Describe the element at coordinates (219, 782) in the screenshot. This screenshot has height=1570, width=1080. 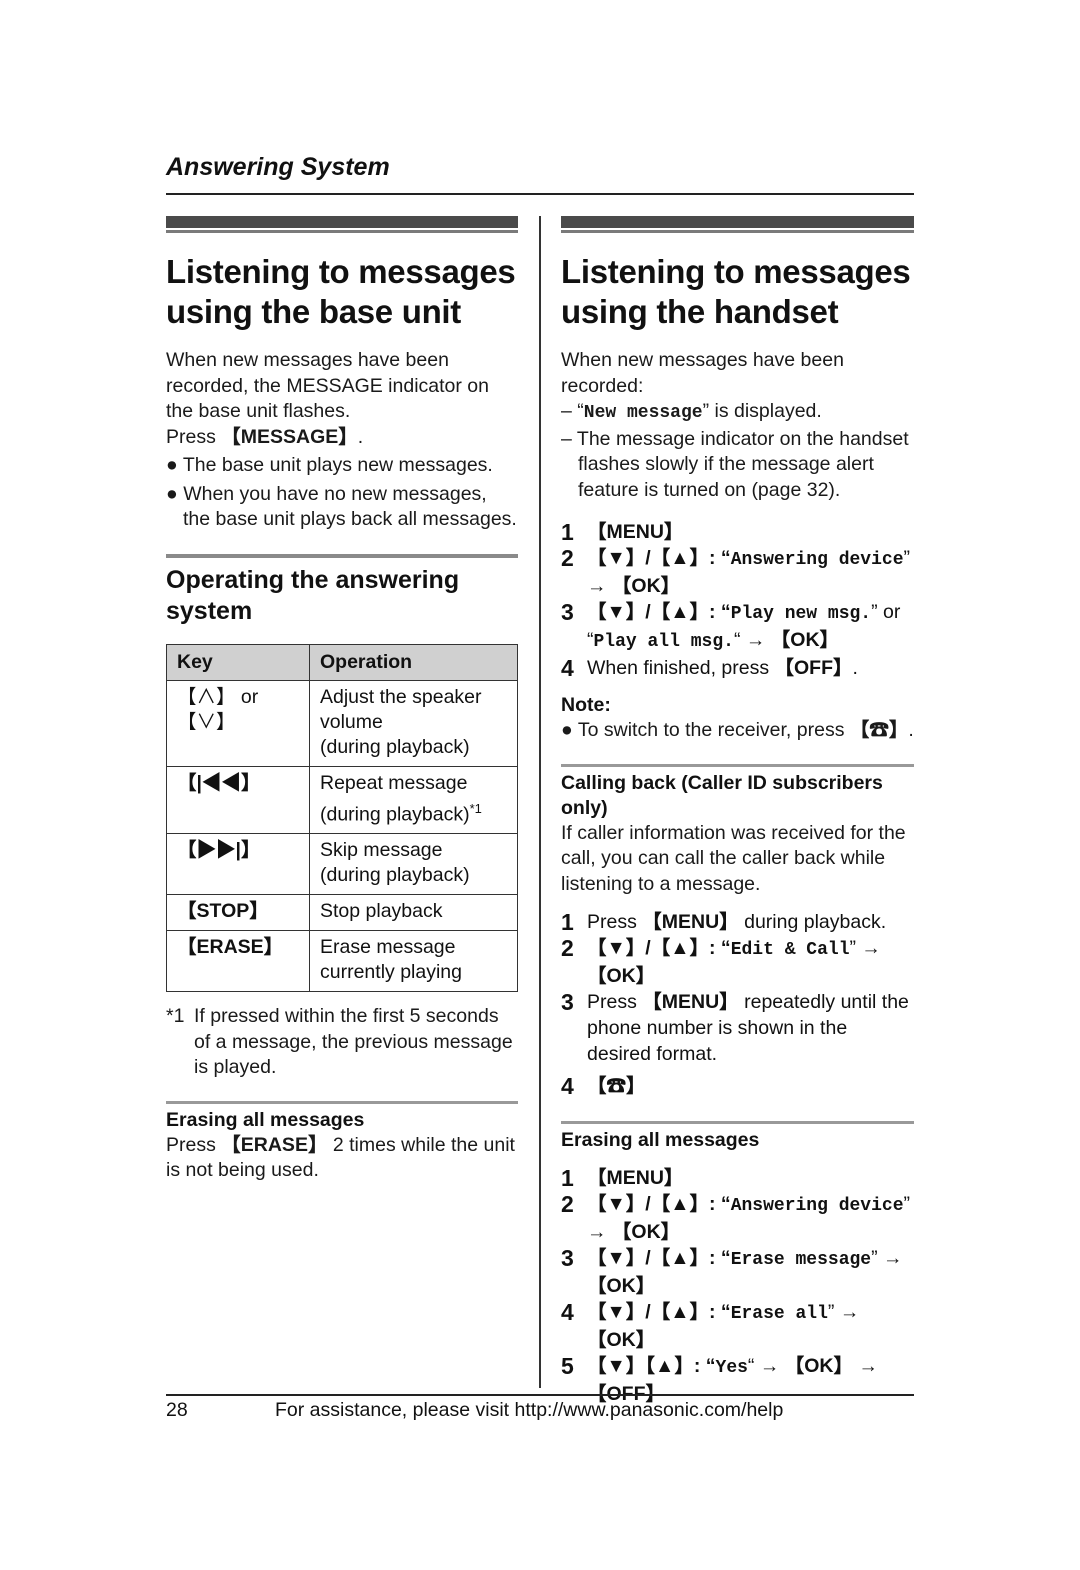
I see `key-cell: 【|◀◀】` at that location.